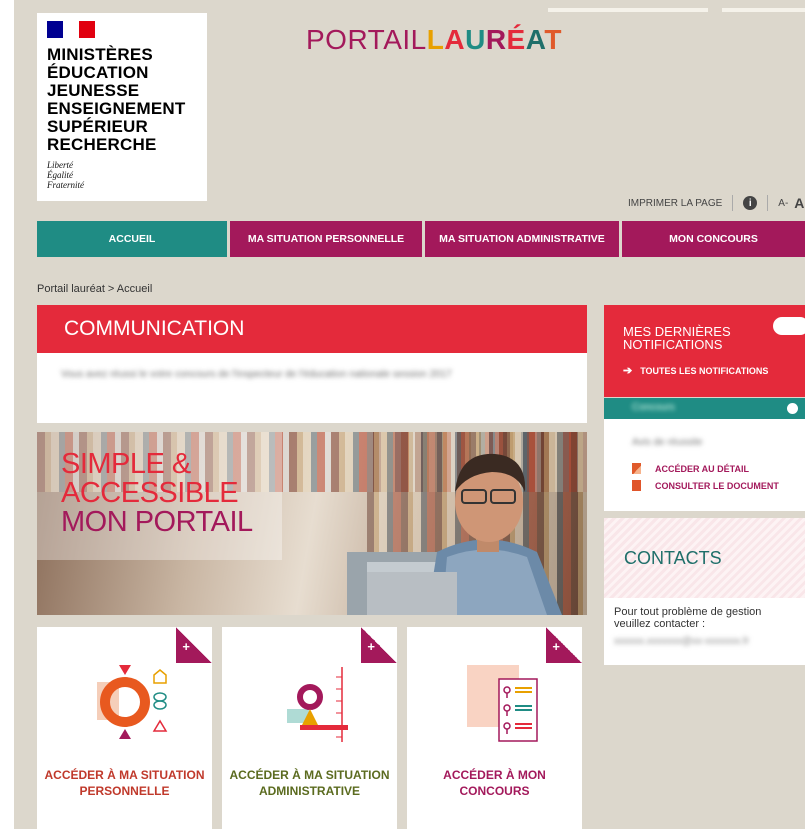 The image size is (805, 829). What do you see at coordinates (116, 108) in the screenshot?
I see `logo-line: ENSEIGNEMENT` at bounding box center [116, 108].